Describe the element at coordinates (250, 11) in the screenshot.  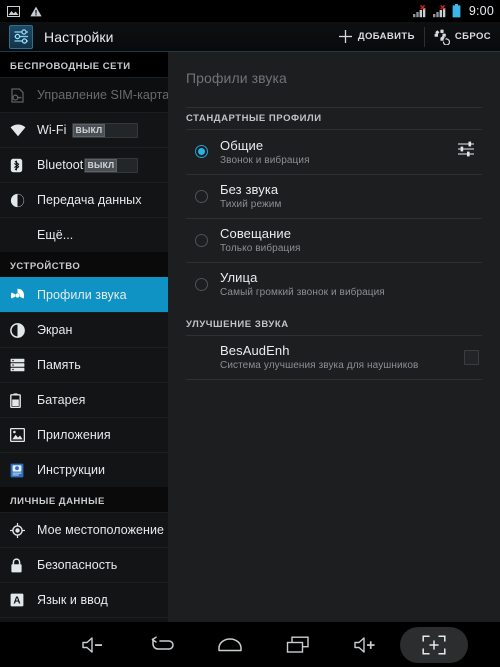
I see `status-bar: 9:00` at that location.